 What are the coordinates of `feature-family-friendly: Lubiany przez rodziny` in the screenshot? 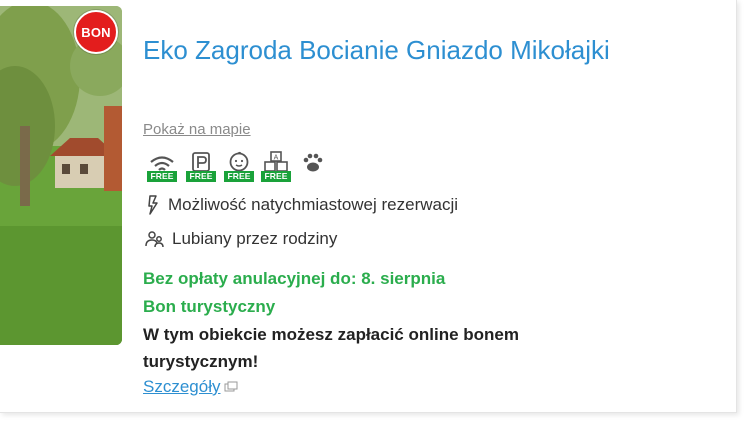 It's located at (241, 239).